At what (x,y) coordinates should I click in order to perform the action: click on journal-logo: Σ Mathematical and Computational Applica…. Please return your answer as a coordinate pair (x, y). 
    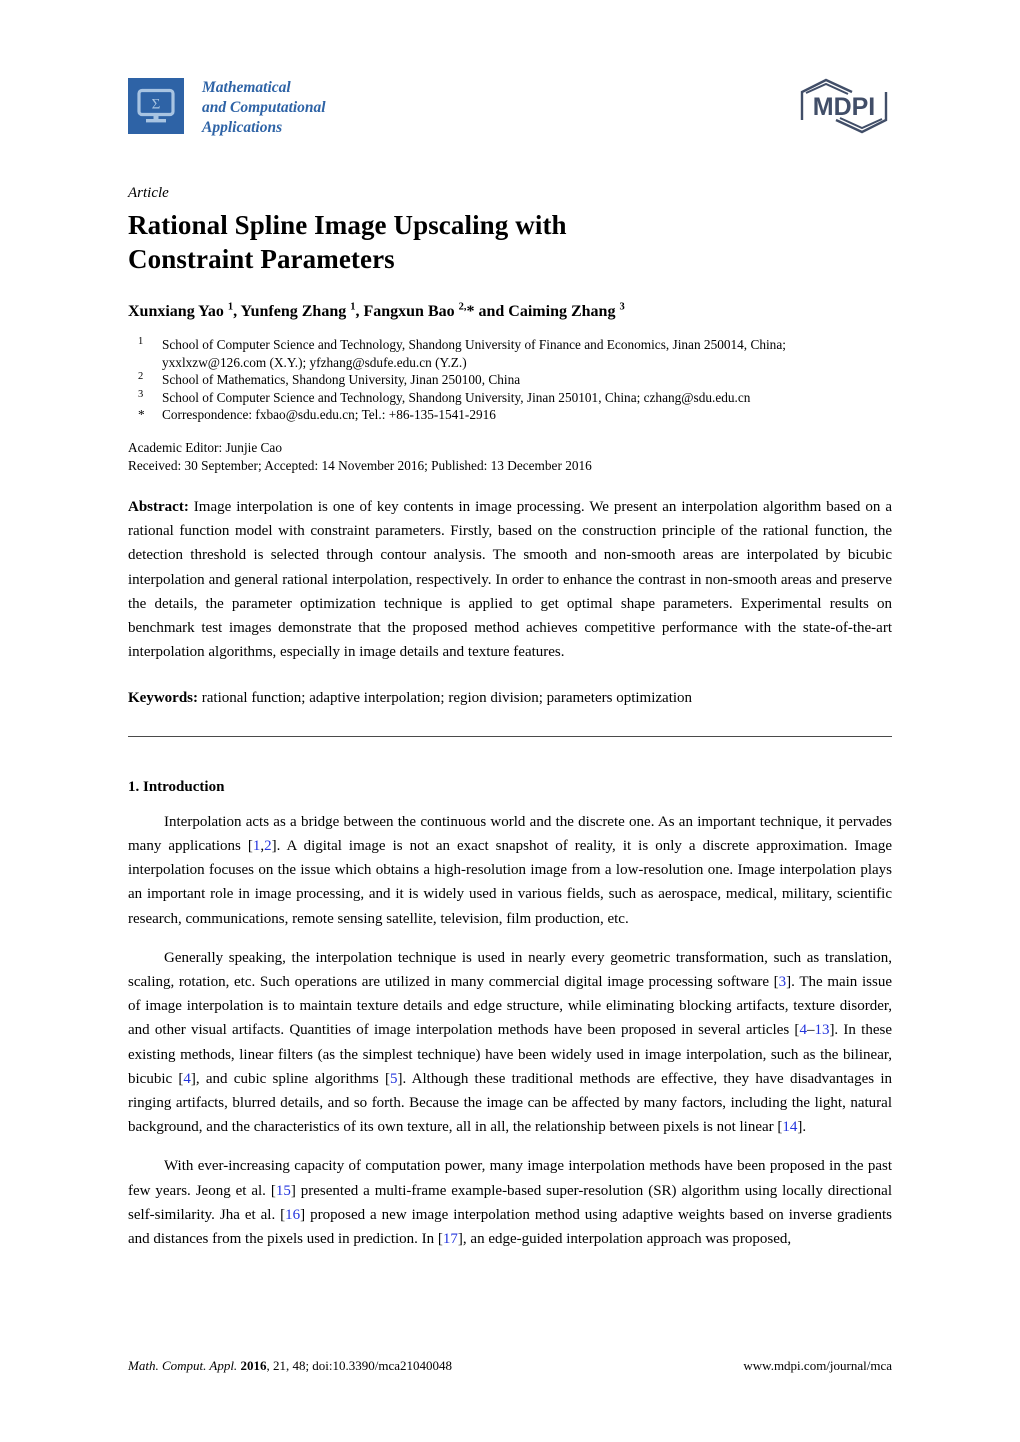
    Looking at the image, I should click on (227, 108).